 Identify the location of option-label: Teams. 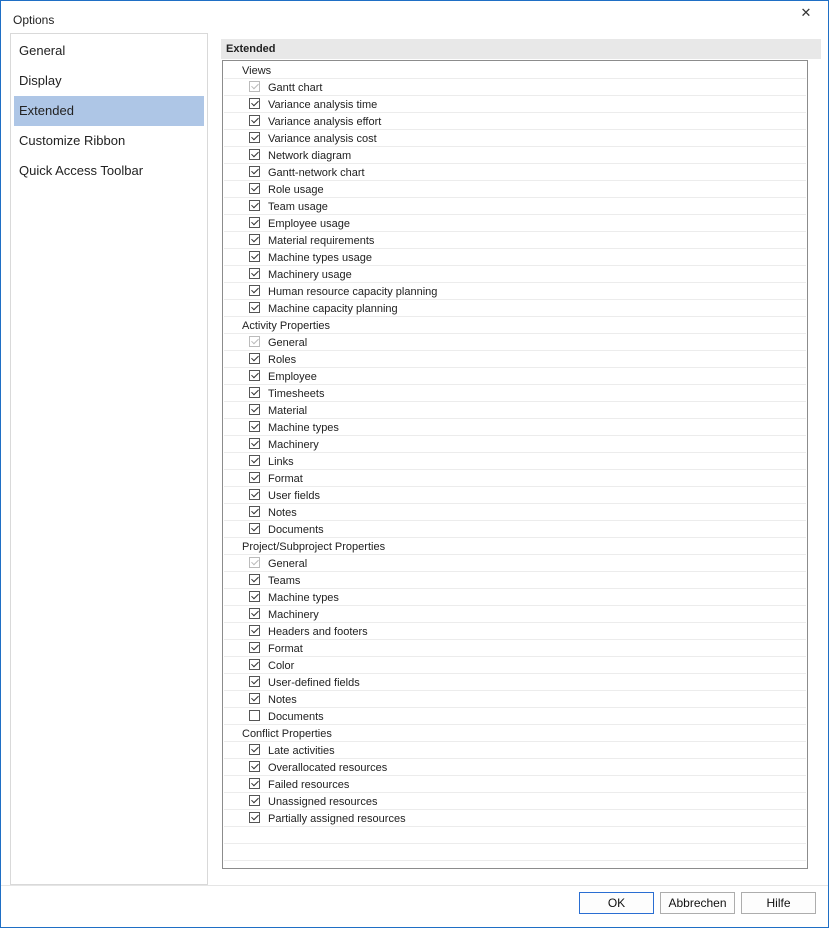
(284, 581).